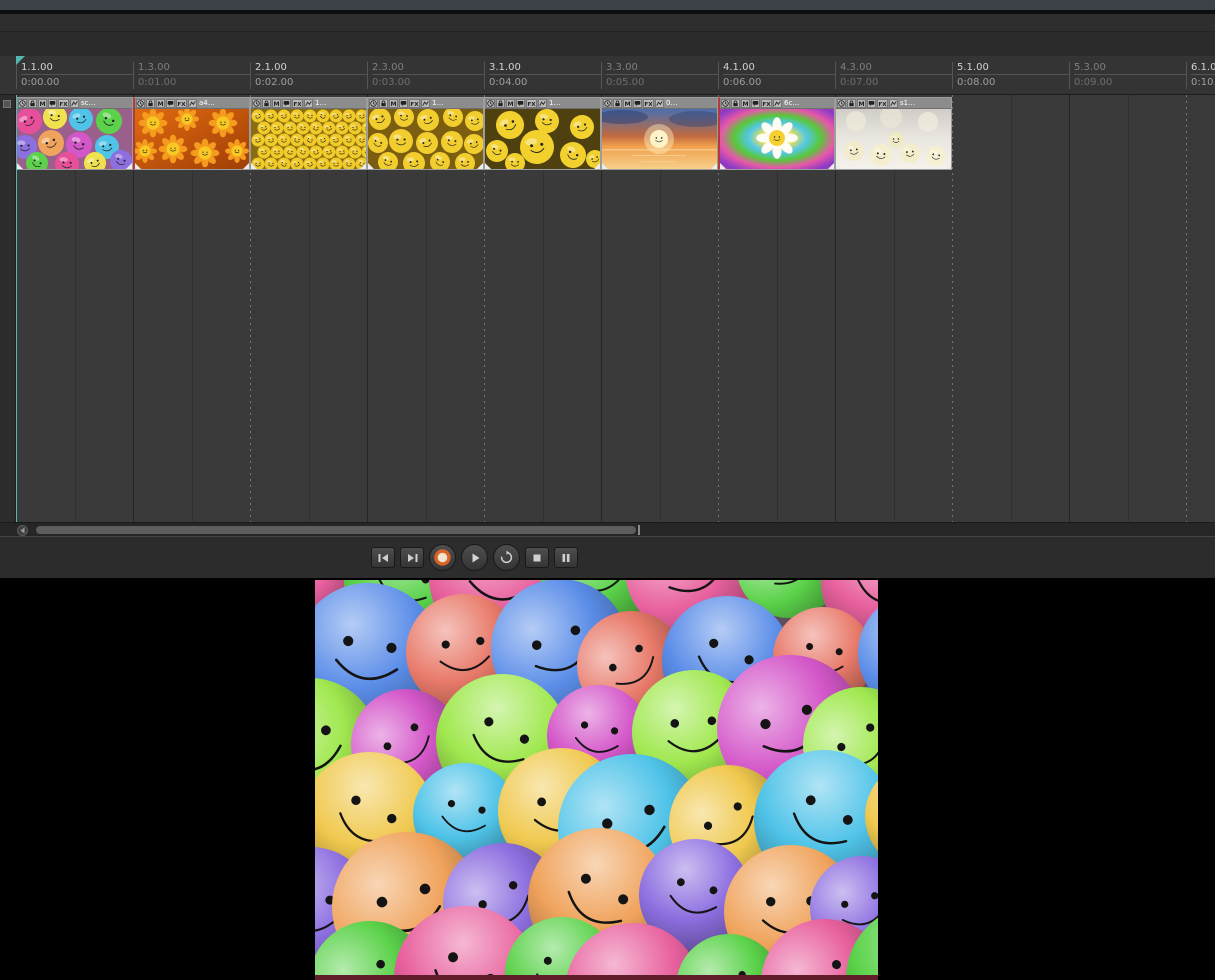  Describe the element at coordinates (22, 530) in the screenshot. I see `scroll-left-button` at that location.